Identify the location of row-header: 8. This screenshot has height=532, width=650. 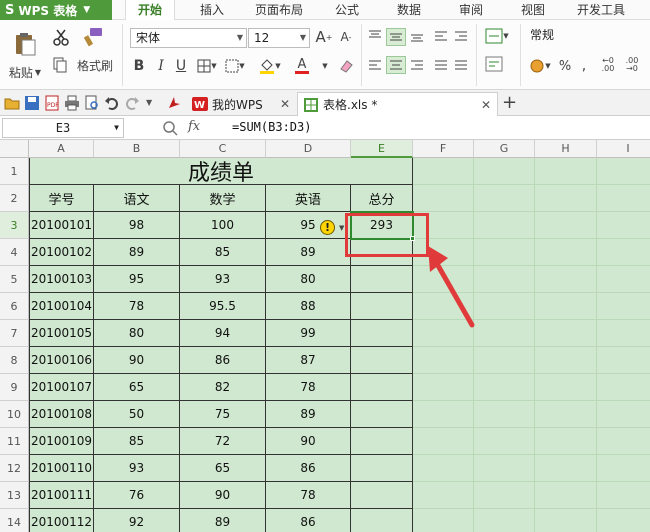
(14, 360).